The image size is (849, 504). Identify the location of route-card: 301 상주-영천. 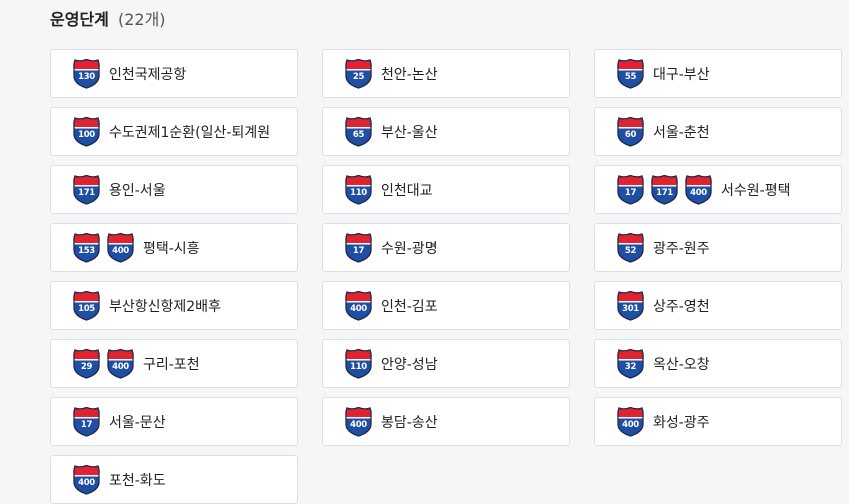
(718, 305).